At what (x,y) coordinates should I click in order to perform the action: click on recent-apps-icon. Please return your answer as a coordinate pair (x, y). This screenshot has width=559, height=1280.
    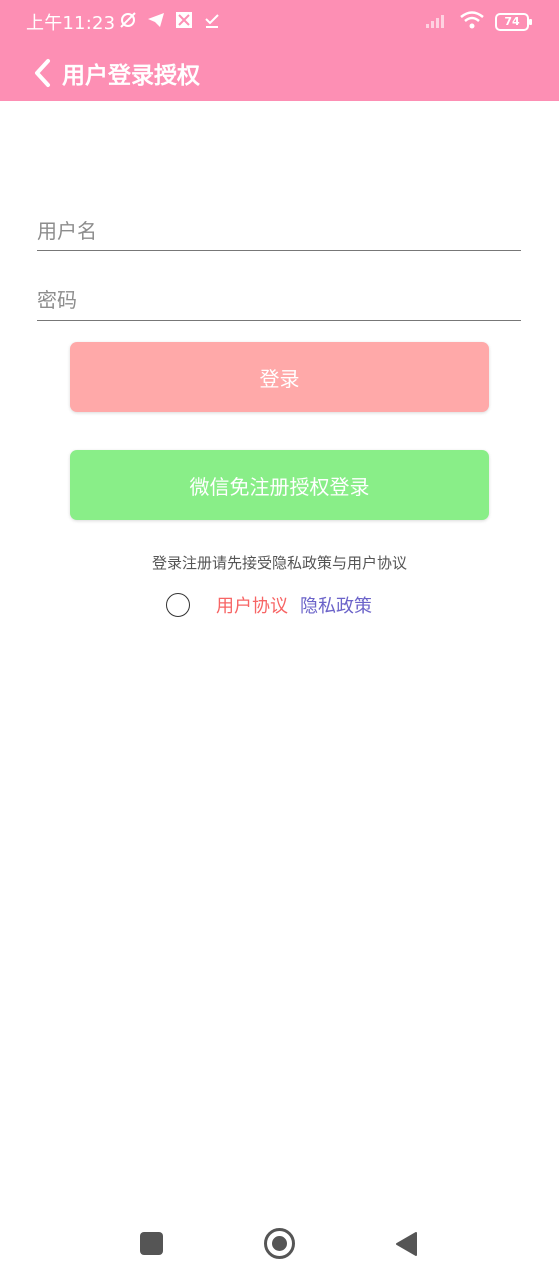
    Looking at the image, I should click on (151, 1243).